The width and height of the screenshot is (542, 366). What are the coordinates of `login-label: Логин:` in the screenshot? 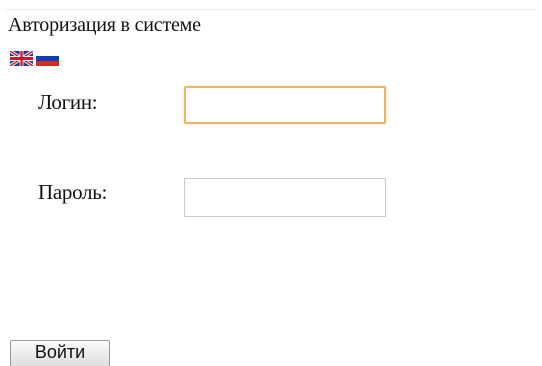 It's located at (68, 102).